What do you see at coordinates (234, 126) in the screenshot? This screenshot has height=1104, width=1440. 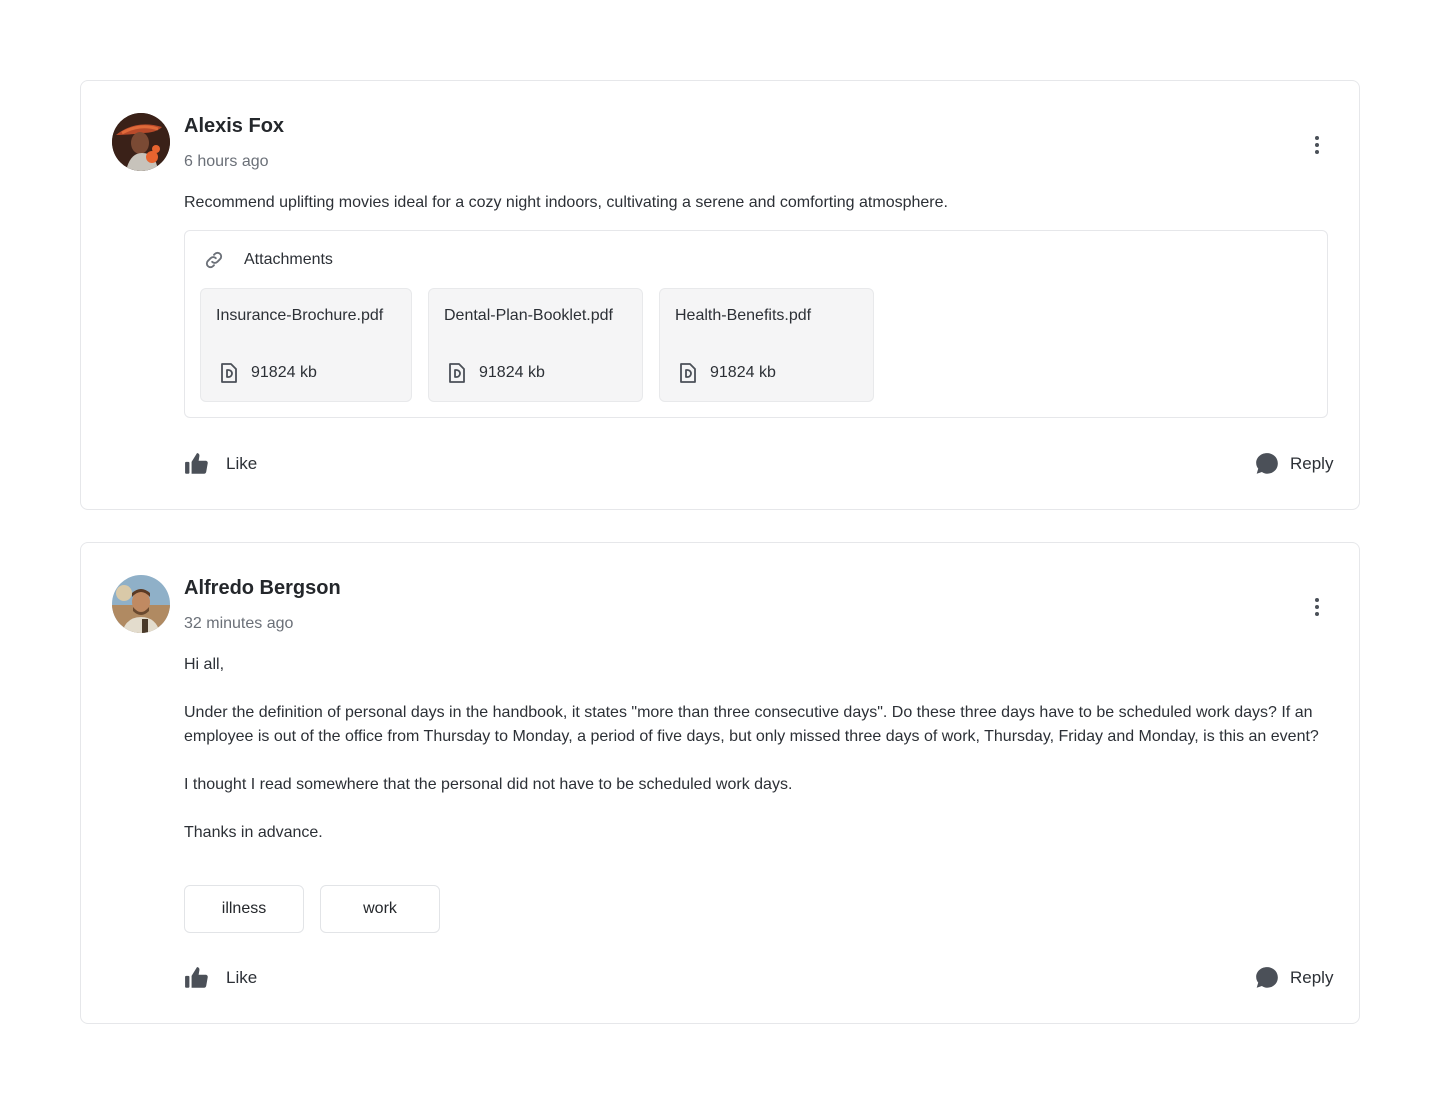 I see `author-name: Alexis Fox` at bounding box center [234, 126].